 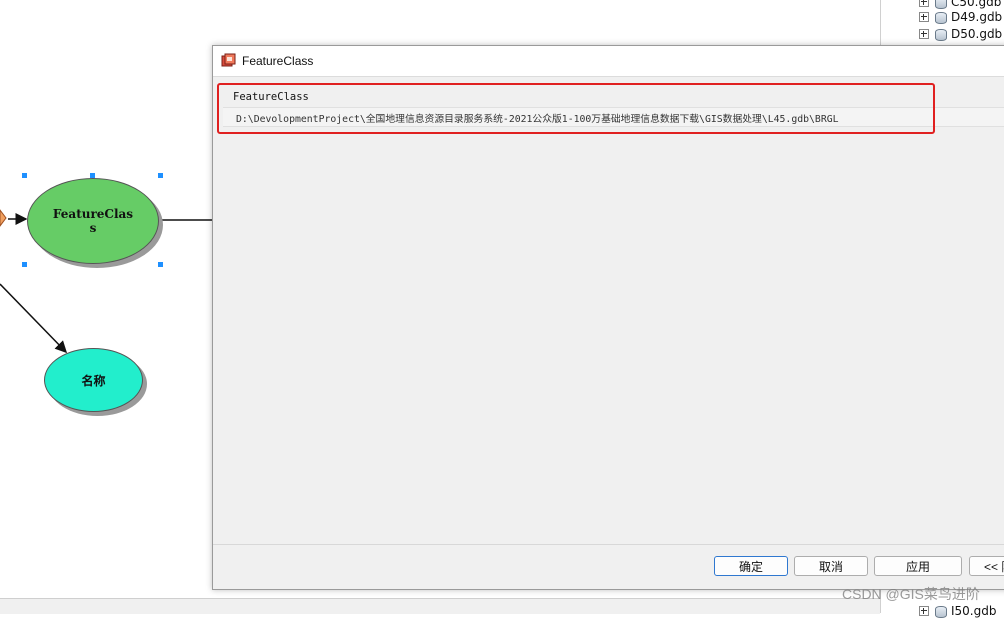 I want to click on bottom-status-strip, so click(x=440, y=606).